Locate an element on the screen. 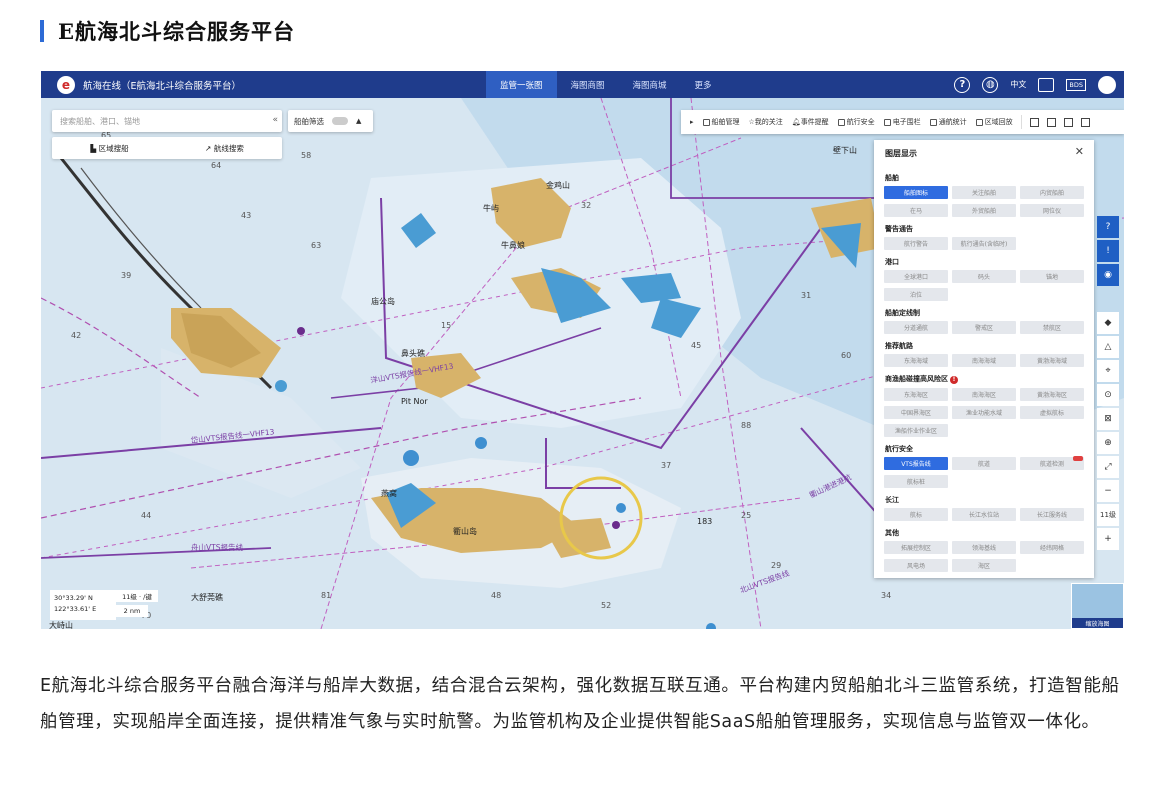  layer-toggle: 领海基线 is located at coordinates (984, 547).